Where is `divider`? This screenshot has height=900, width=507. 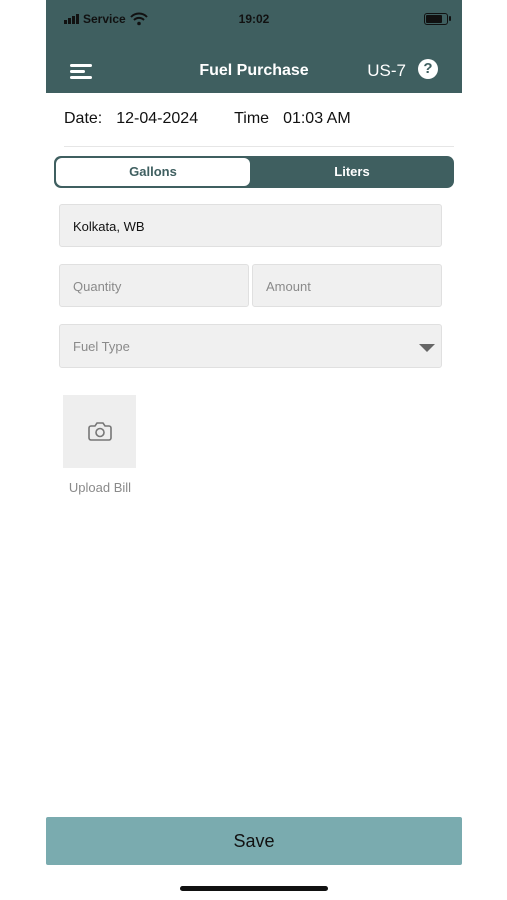
divider is located at coordinates (259, 146).